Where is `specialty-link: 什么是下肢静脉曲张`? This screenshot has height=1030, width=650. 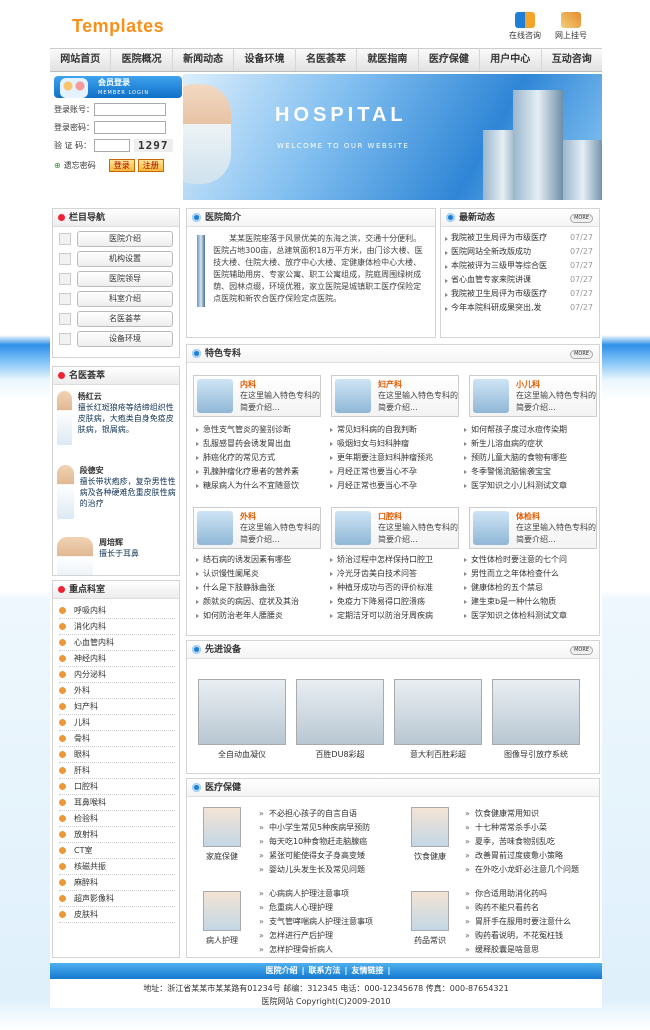 specialty-link: 什么是下肢静脉曲张 is located at coordinates (260, 588).